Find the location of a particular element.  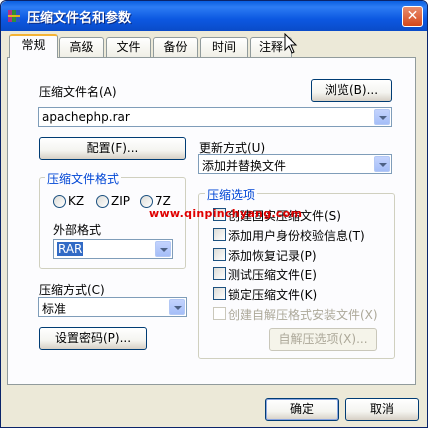

winrar-app-icon is located at coordinates (14, 16).